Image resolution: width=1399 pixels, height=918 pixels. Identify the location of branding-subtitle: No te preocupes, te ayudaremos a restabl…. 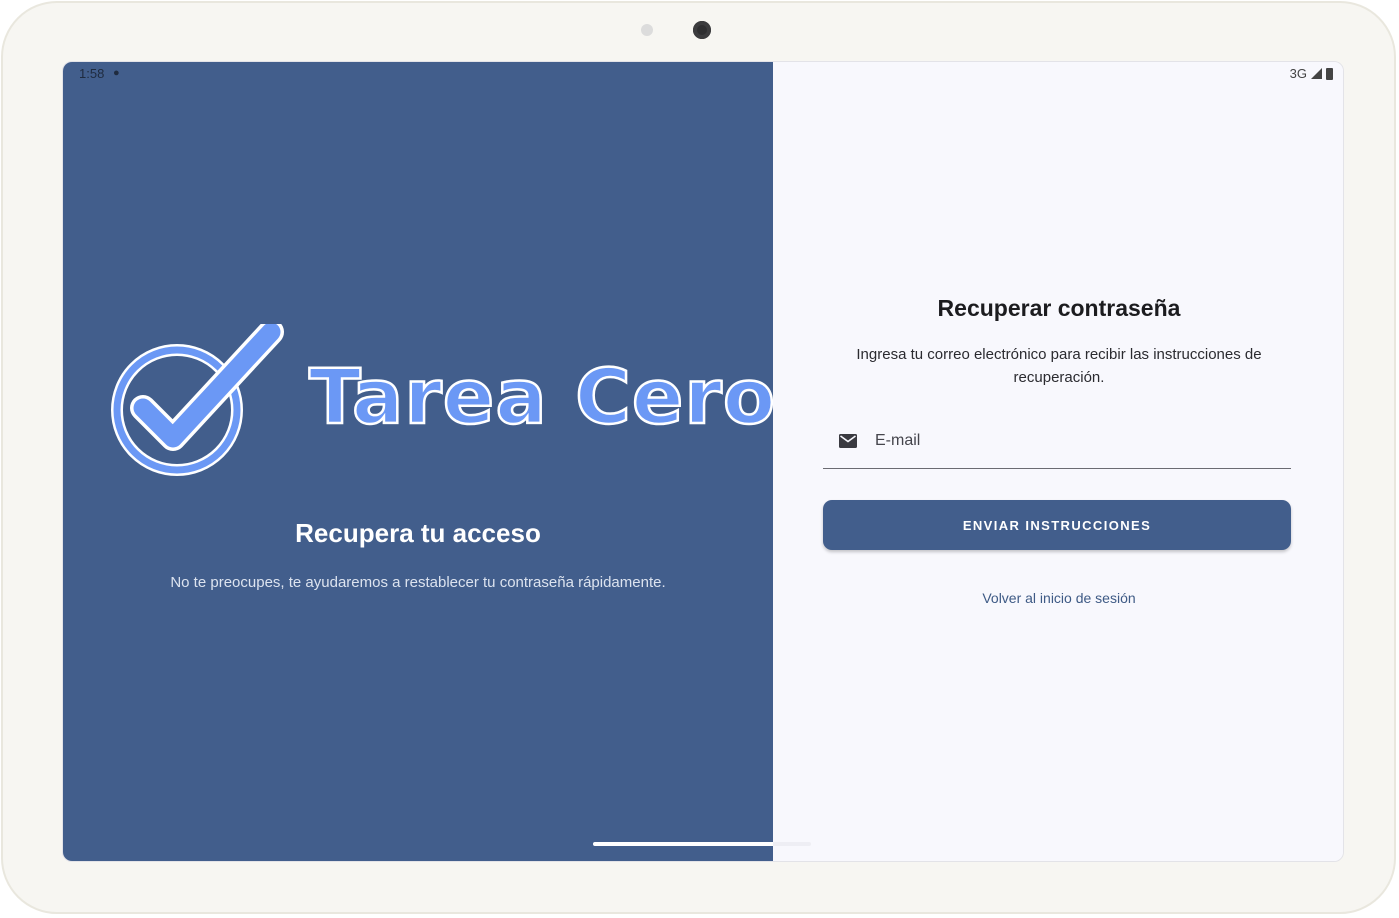
(418, 582).